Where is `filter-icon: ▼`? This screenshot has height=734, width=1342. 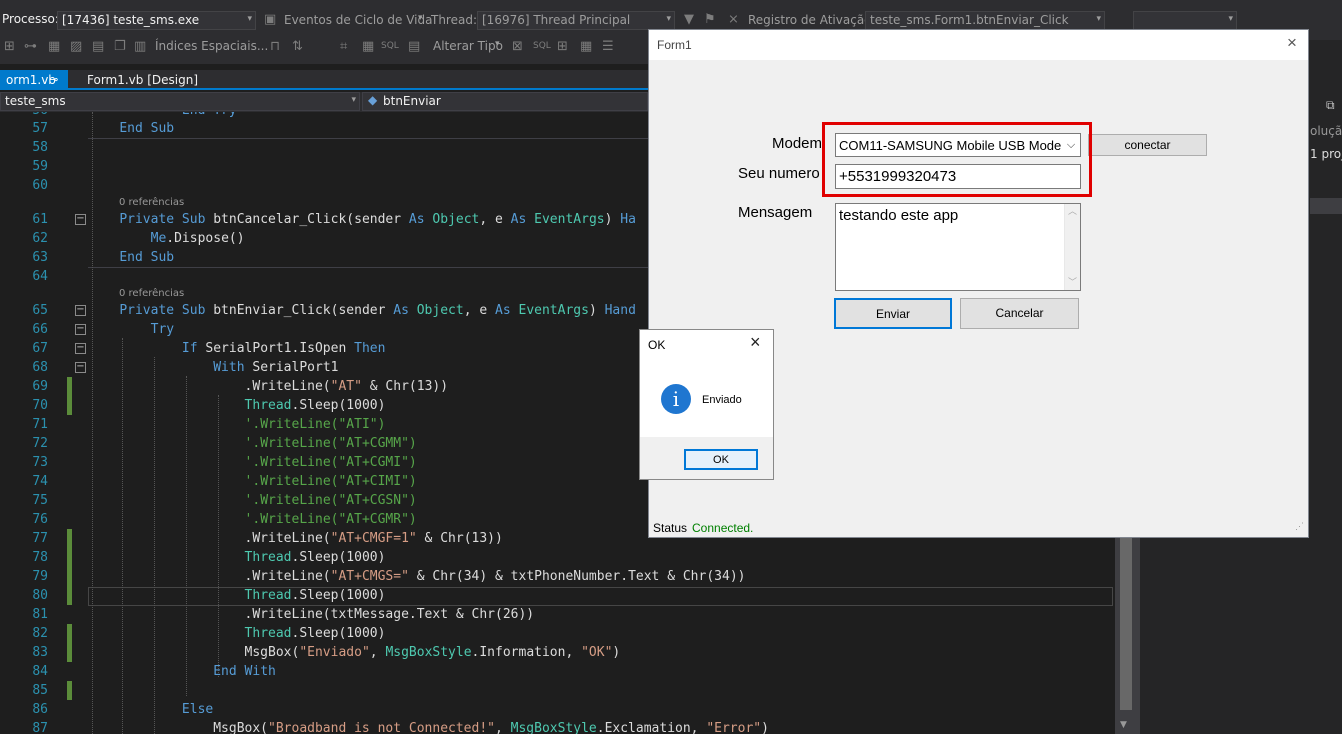
filter-icon: ▼ is located at coordinates (689, 19).